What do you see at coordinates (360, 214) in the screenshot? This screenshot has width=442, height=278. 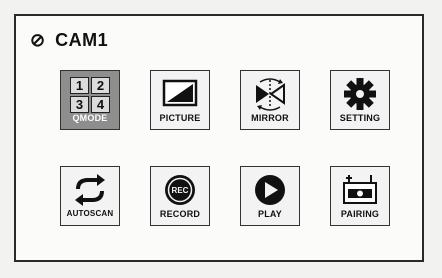 I see `pairing-label: PAIRING` at bounding box center [360, 214].